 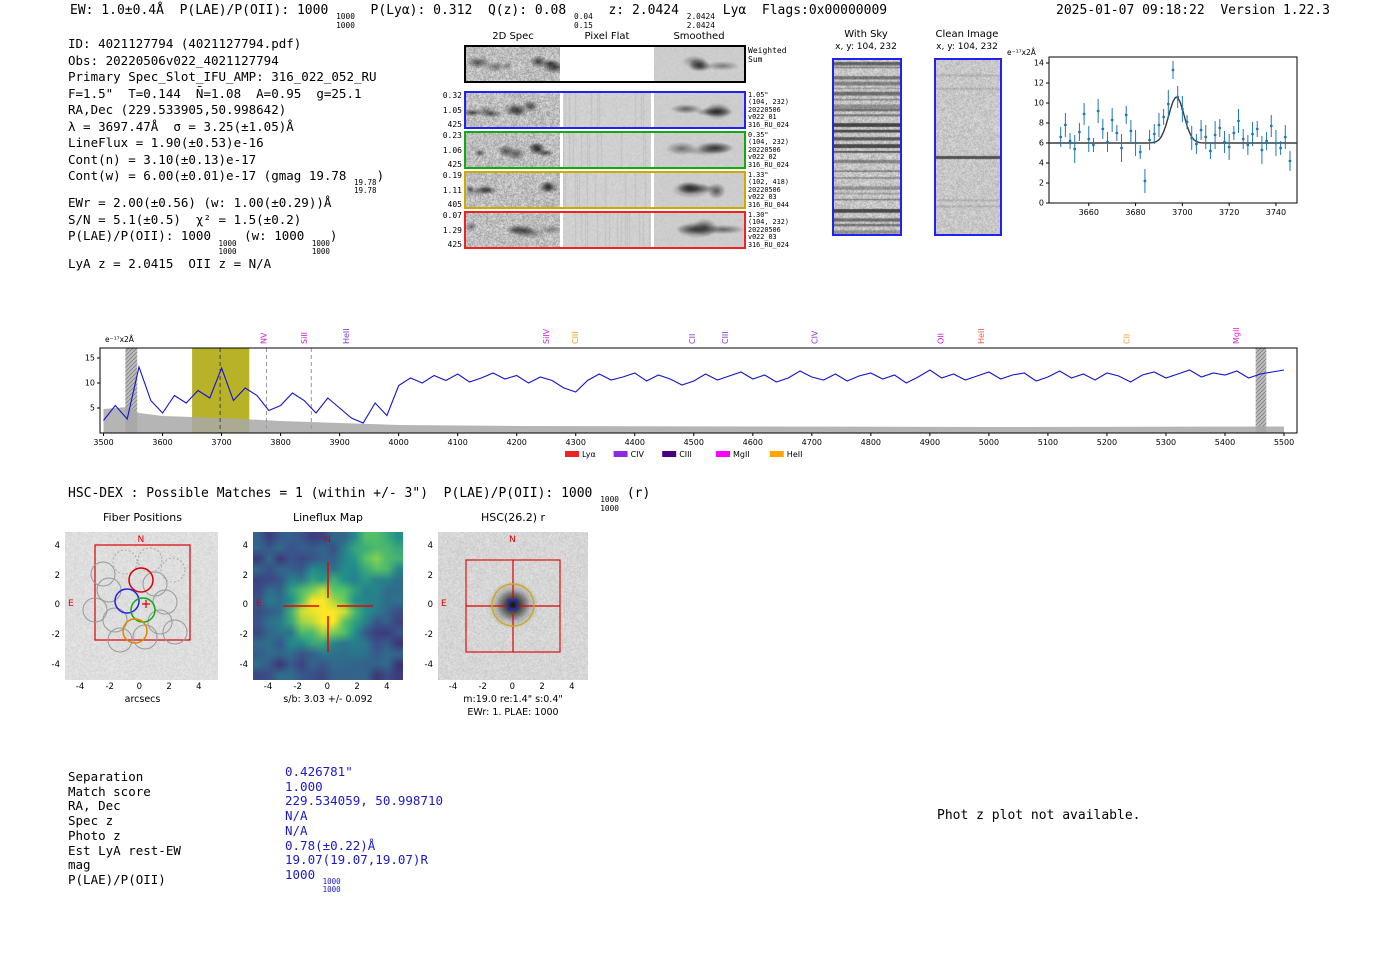 I want to click on emission-line-label: OII, so click(x=940, y=338).